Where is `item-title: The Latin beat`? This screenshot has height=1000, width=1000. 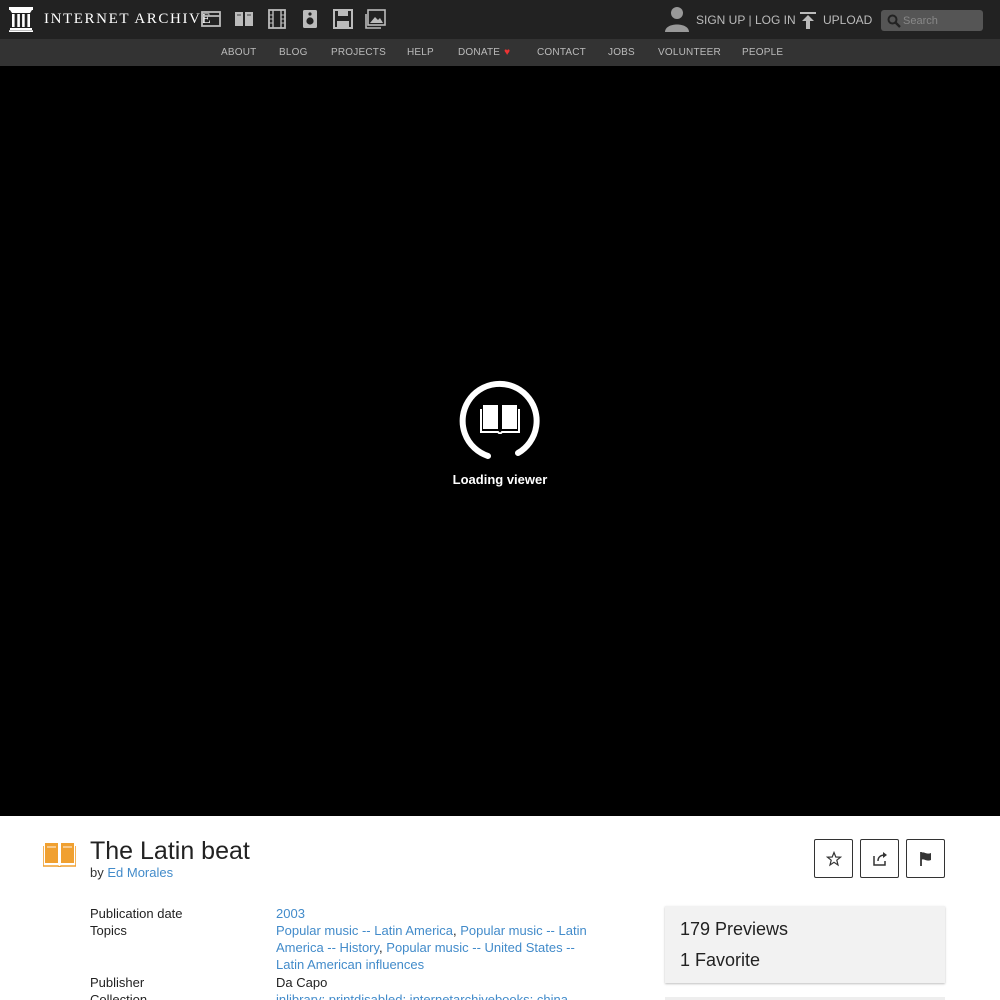
item-title: The Latin beat is located at coordinates (170, 851).